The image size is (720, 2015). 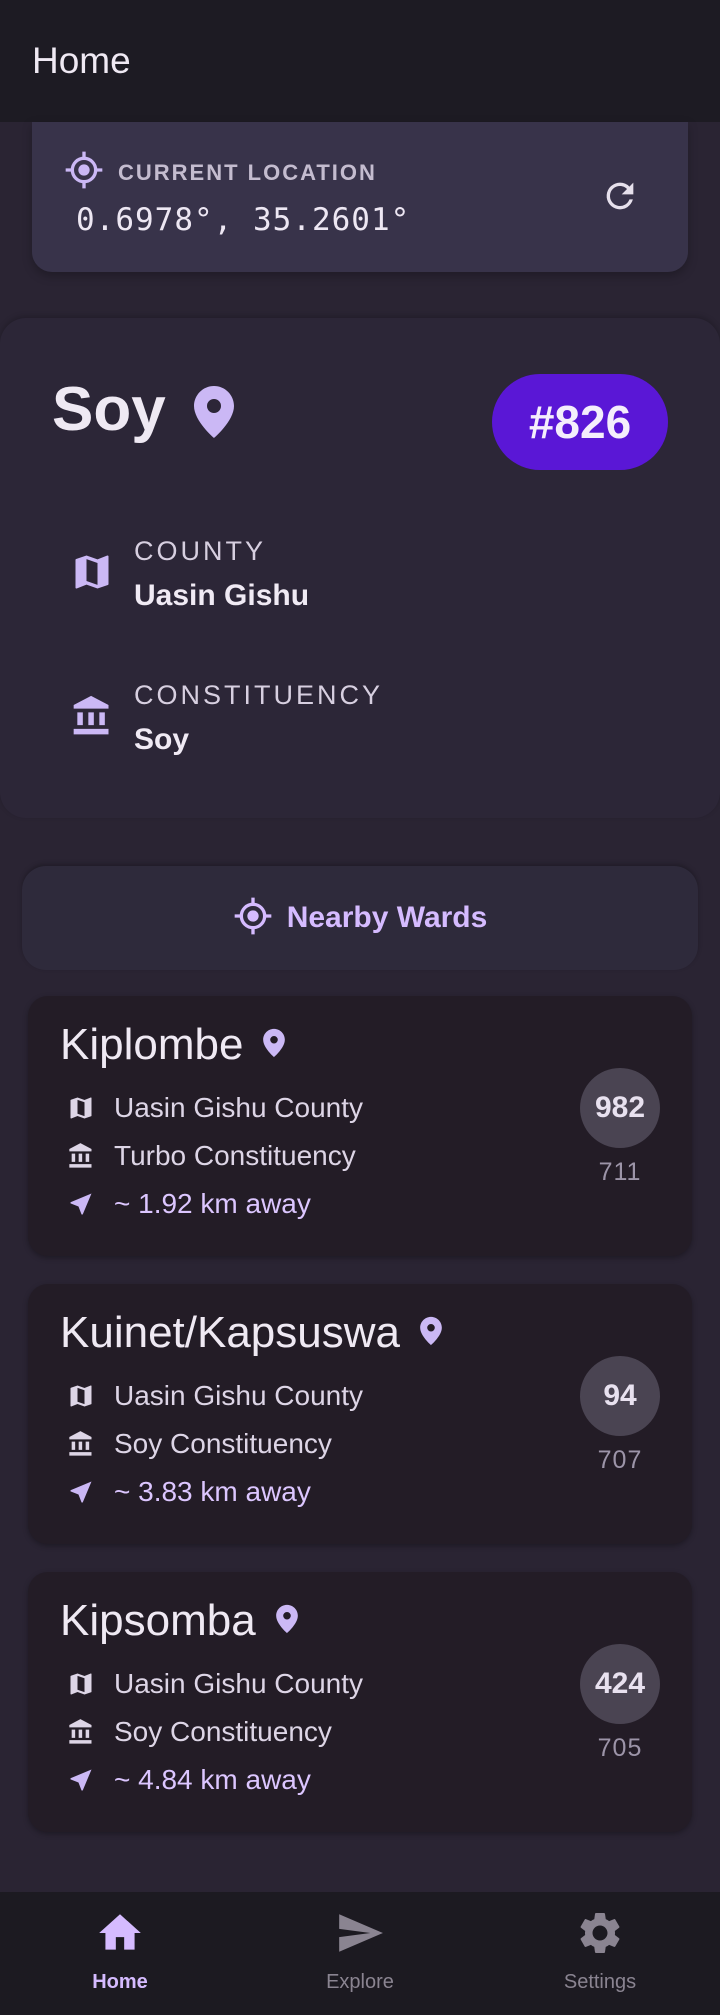 I want to click on nav-item-explore: Explore, so click(x=360, y=1953).